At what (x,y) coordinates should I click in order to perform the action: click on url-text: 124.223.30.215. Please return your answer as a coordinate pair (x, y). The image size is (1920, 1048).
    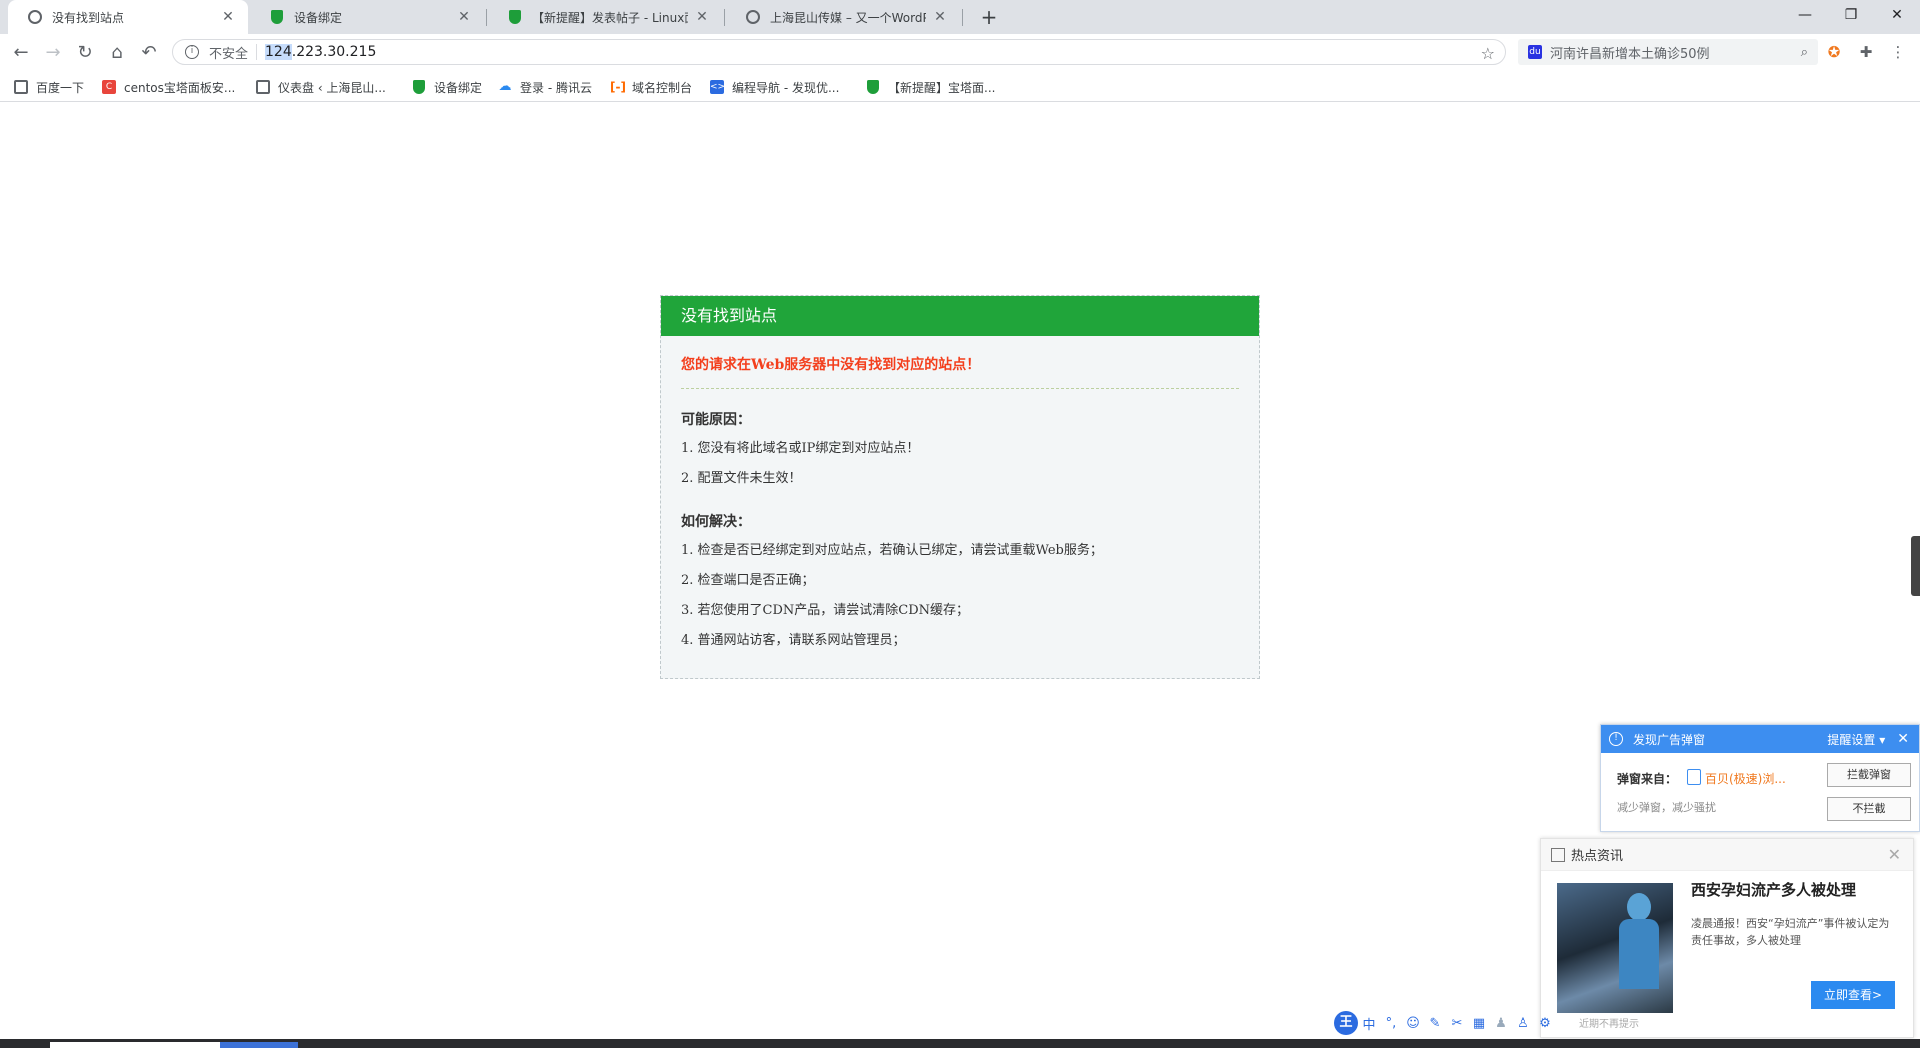
    Looking at the image, I should click on (320, 52).